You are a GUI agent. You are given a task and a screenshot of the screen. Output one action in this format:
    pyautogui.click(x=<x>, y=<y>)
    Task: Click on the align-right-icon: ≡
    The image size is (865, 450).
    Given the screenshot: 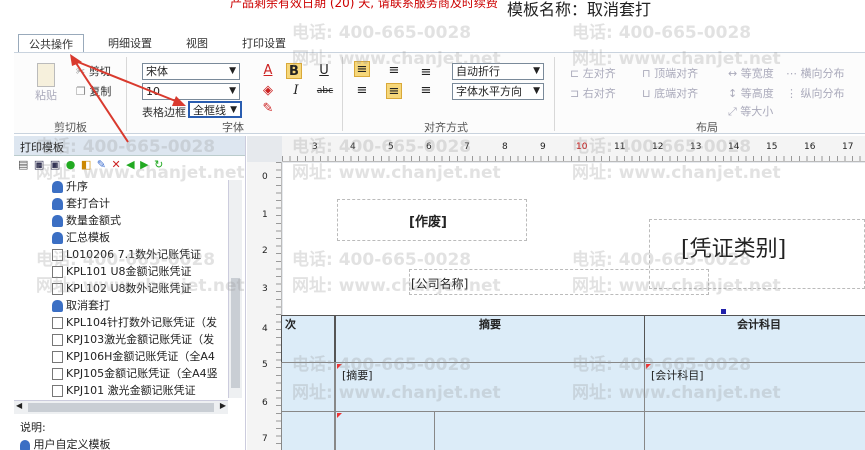 What is the action you would take?
    pyautogui.click(x=426, y=91)
    